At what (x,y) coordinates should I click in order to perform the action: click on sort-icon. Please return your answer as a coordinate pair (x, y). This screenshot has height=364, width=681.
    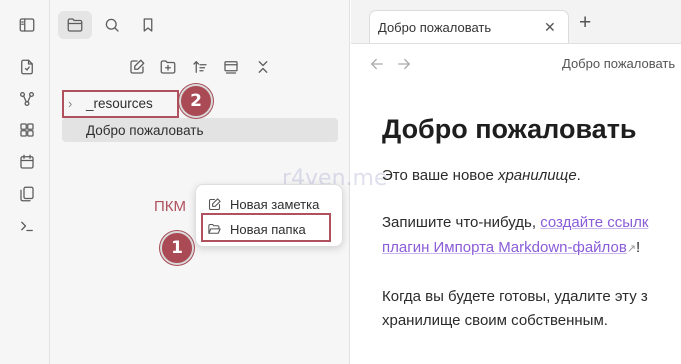
    Looking at the image, I should click on (200, 67).